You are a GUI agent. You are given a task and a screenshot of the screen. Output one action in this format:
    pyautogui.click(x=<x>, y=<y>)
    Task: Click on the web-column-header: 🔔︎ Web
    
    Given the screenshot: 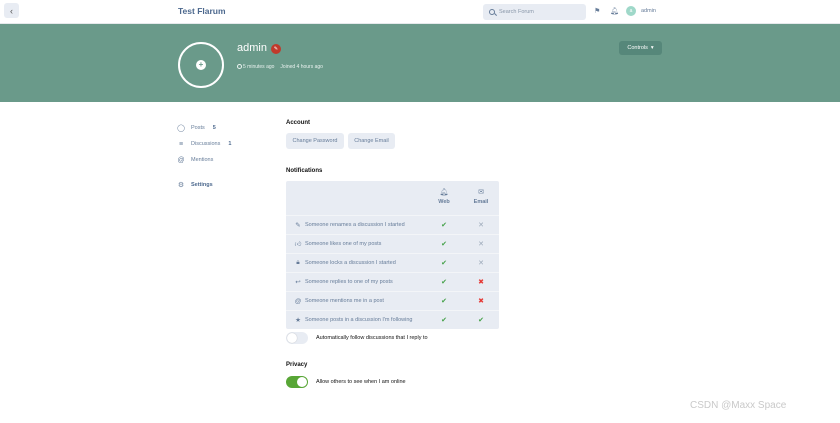 What is the action you would take?
    pyautogui.click(x=444, y=196)
    